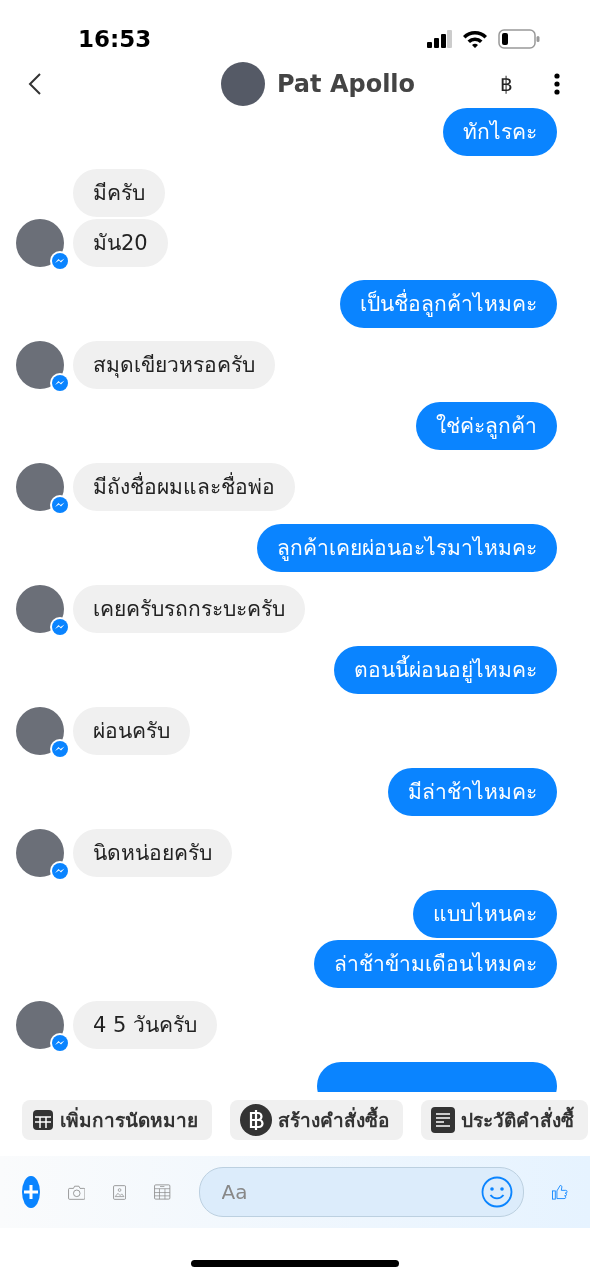 The width and height of the screenshot is (590, 1280). Describe the element at coordinates (448, 304) in the screenshot. I see `sent-message: เป็นชื่อลูกค้าไหมคะ` at that location.